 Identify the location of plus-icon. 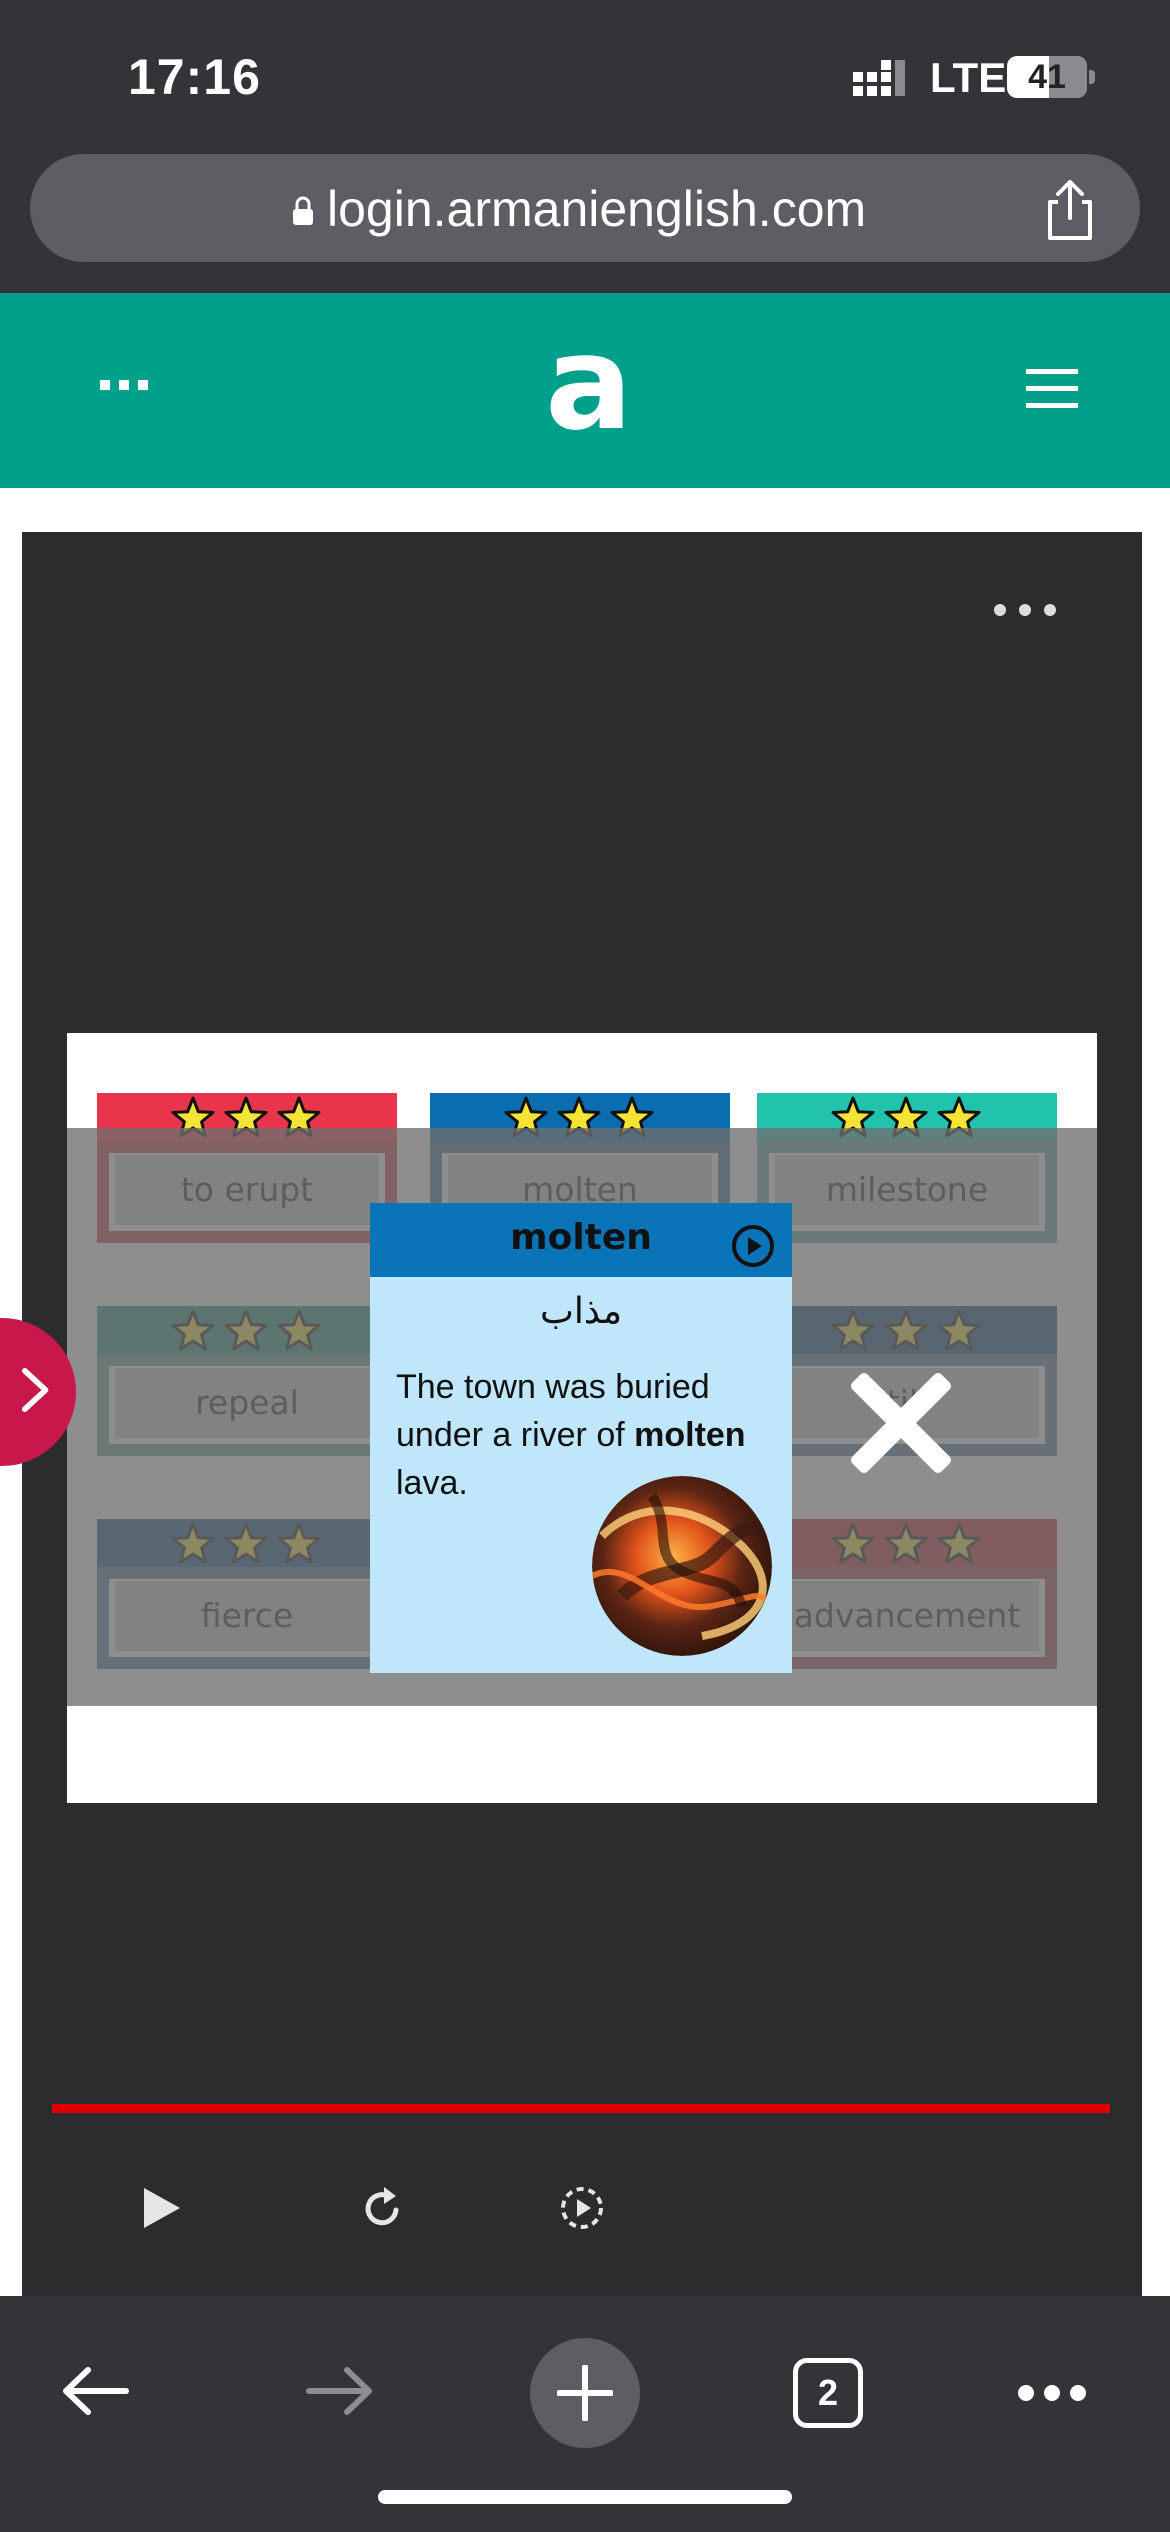
(585, 2393).